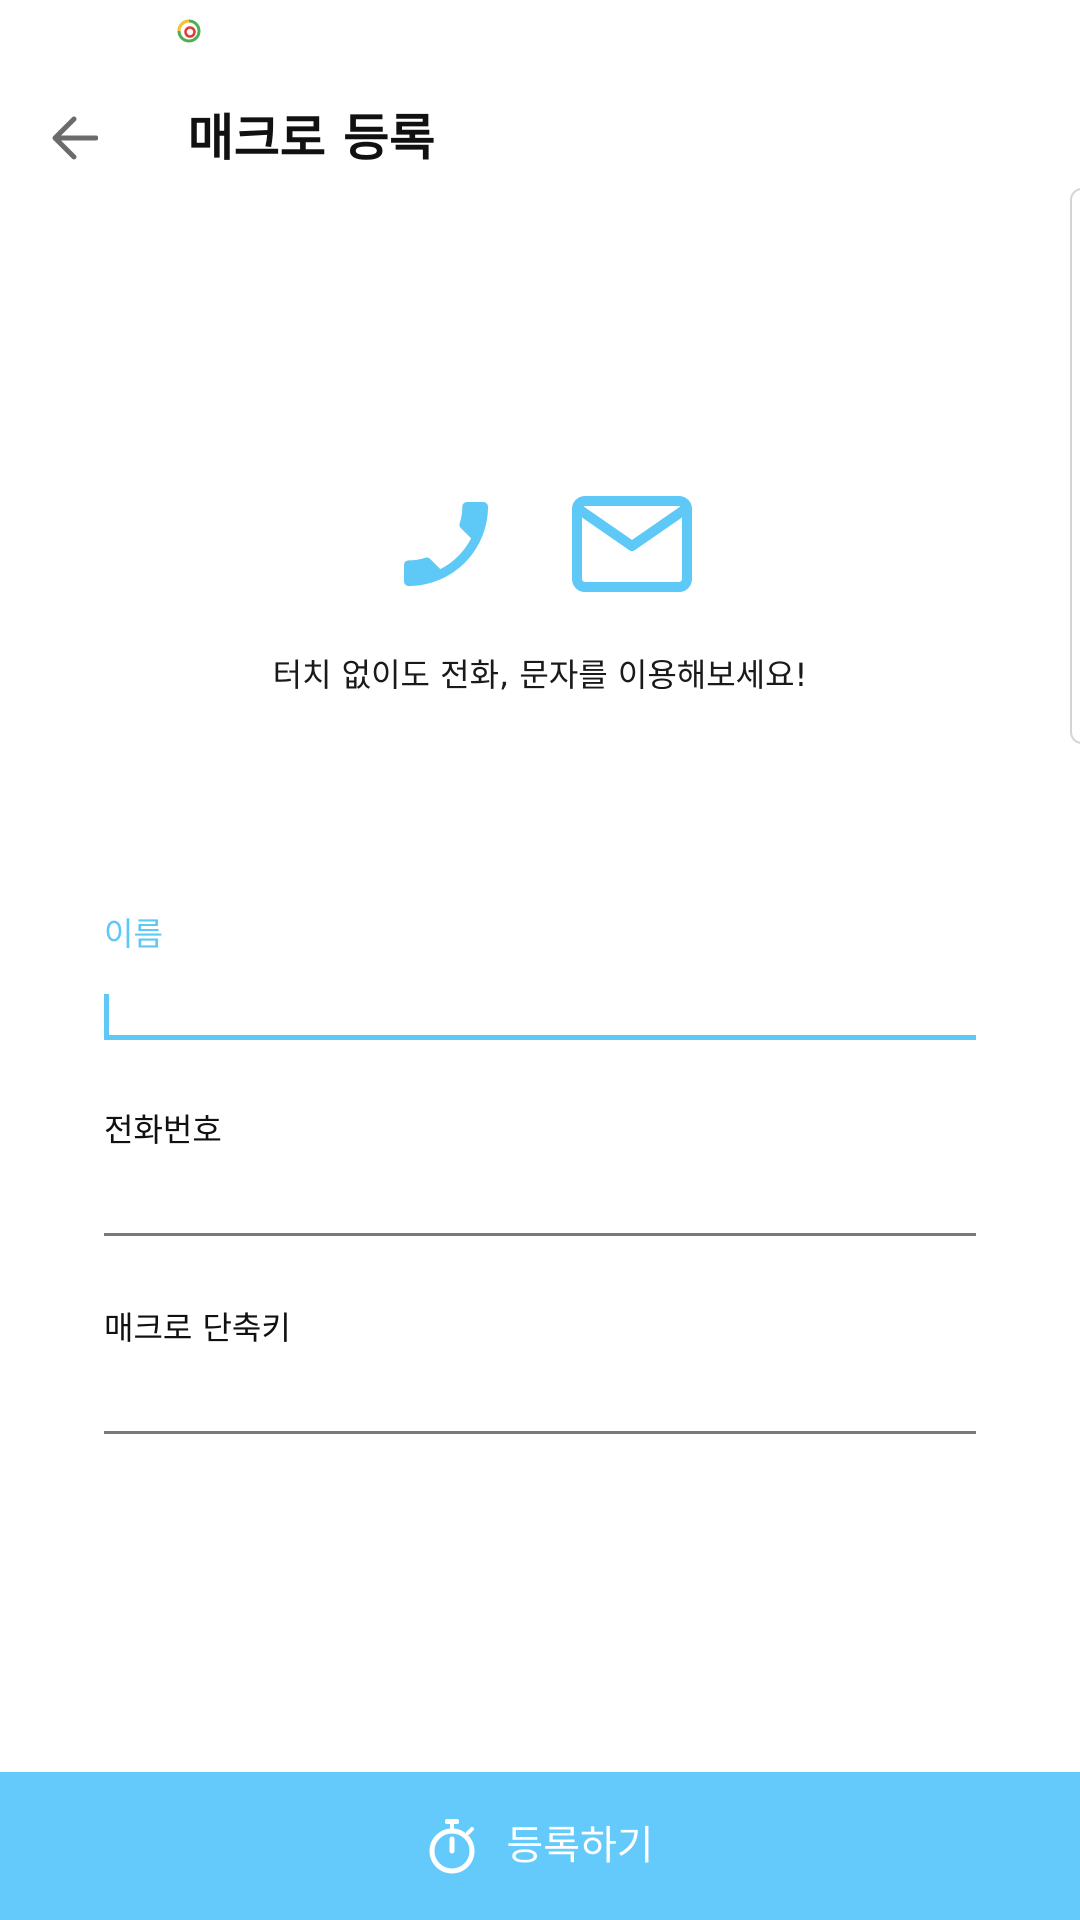  I want to click on status-bar, so click(540, 30).